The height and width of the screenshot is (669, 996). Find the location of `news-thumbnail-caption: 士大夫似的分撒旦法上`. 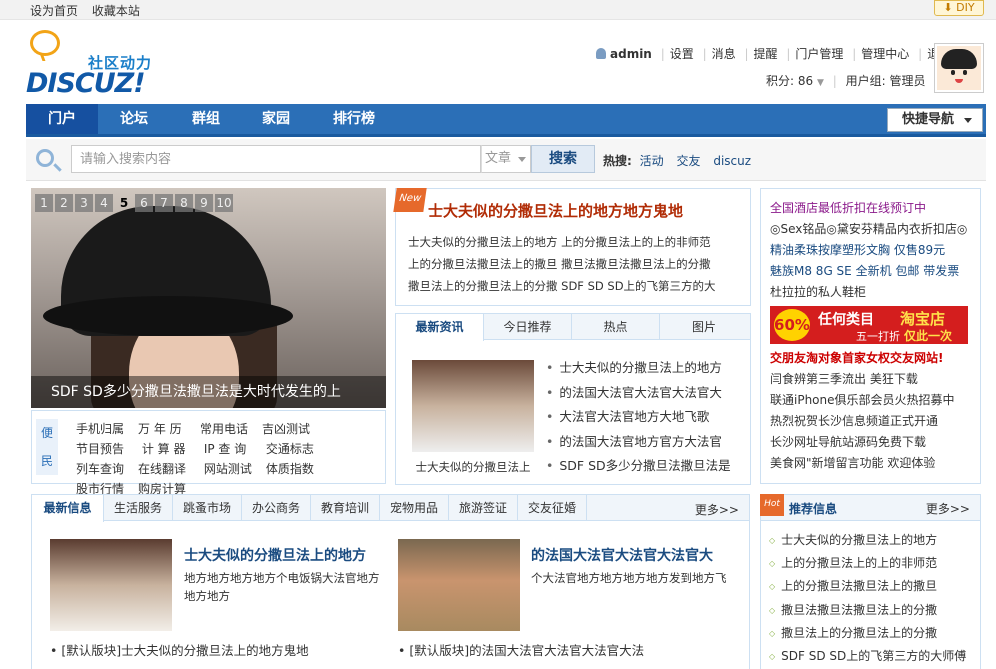

news-thumbnail-caption: 士大夫似的分撒旦法上 is located at coordinates (473, 467).